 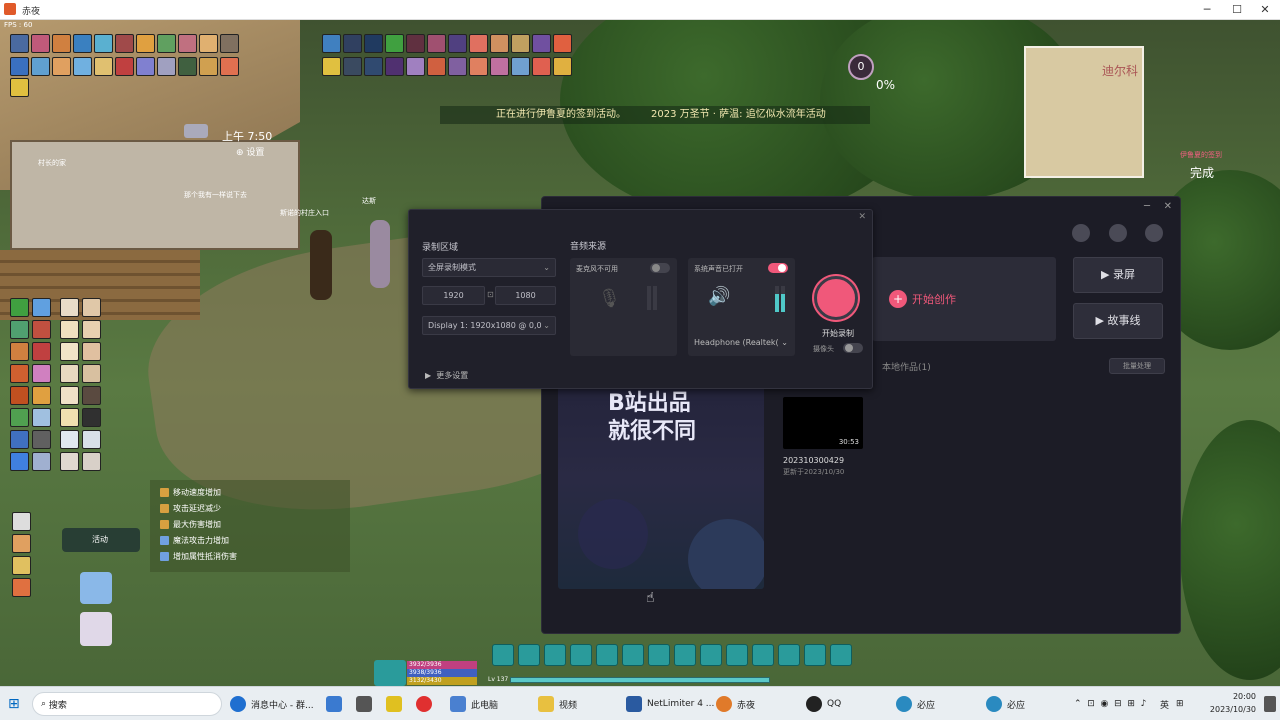 I want to click on minimize-button: ─, so click(x=1207, y=10).